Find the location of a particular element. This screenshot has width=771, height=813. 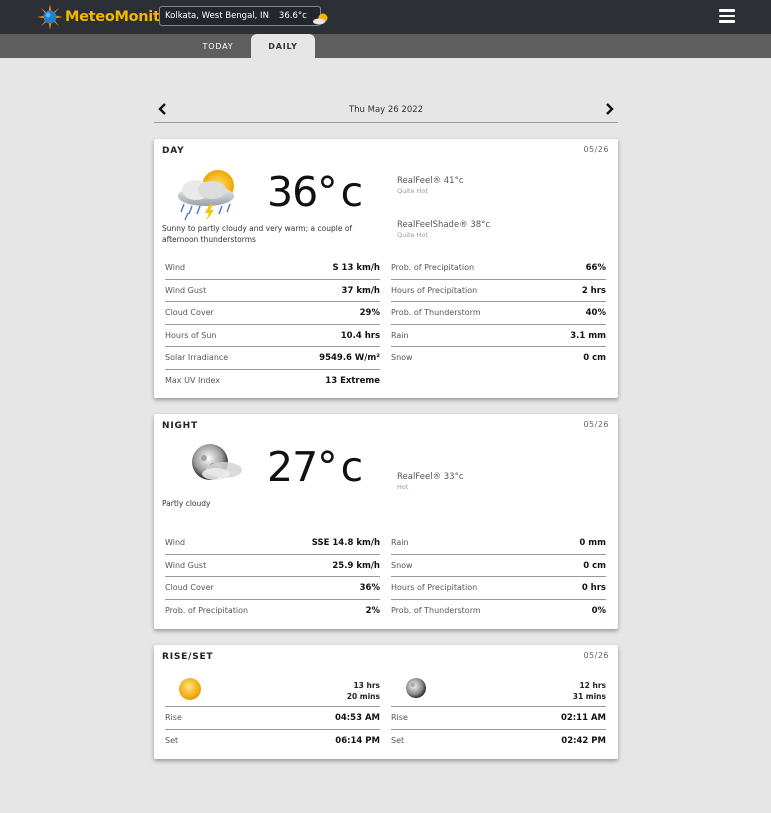

realfeel-shade-sub: Quite Hot is located at coordinates (413, 235).